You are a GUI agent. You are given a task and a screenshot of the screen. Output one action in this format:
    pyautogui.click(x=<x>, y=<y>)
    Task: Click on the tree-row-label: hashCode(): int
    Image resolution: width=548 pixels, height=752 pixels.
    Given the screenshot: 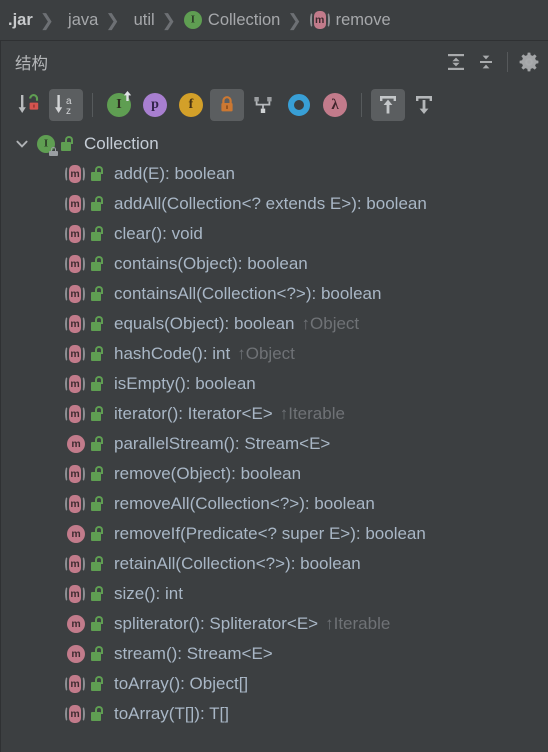 What is the action you would take?
    pyautogui.click(x=172, y=353)
    